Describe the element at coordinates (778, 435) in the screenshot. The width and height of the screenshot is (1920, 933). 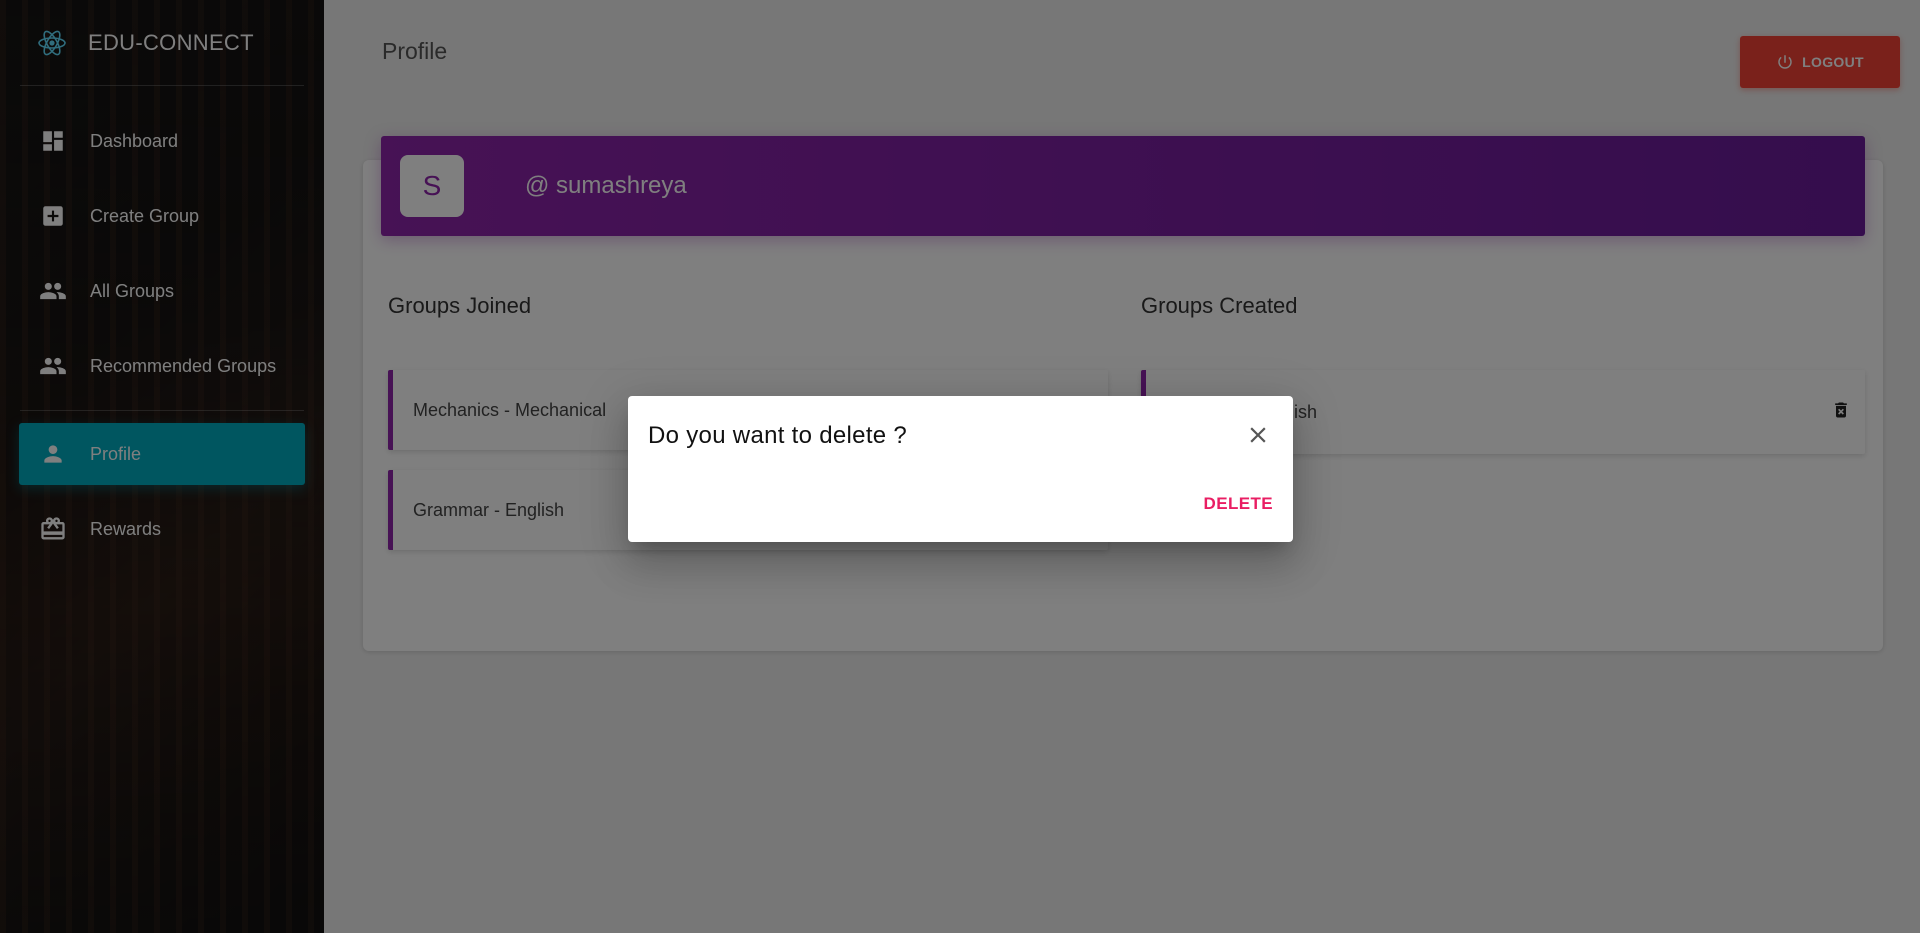
I see `dialog-title: Do you want to delete ?` at that location.